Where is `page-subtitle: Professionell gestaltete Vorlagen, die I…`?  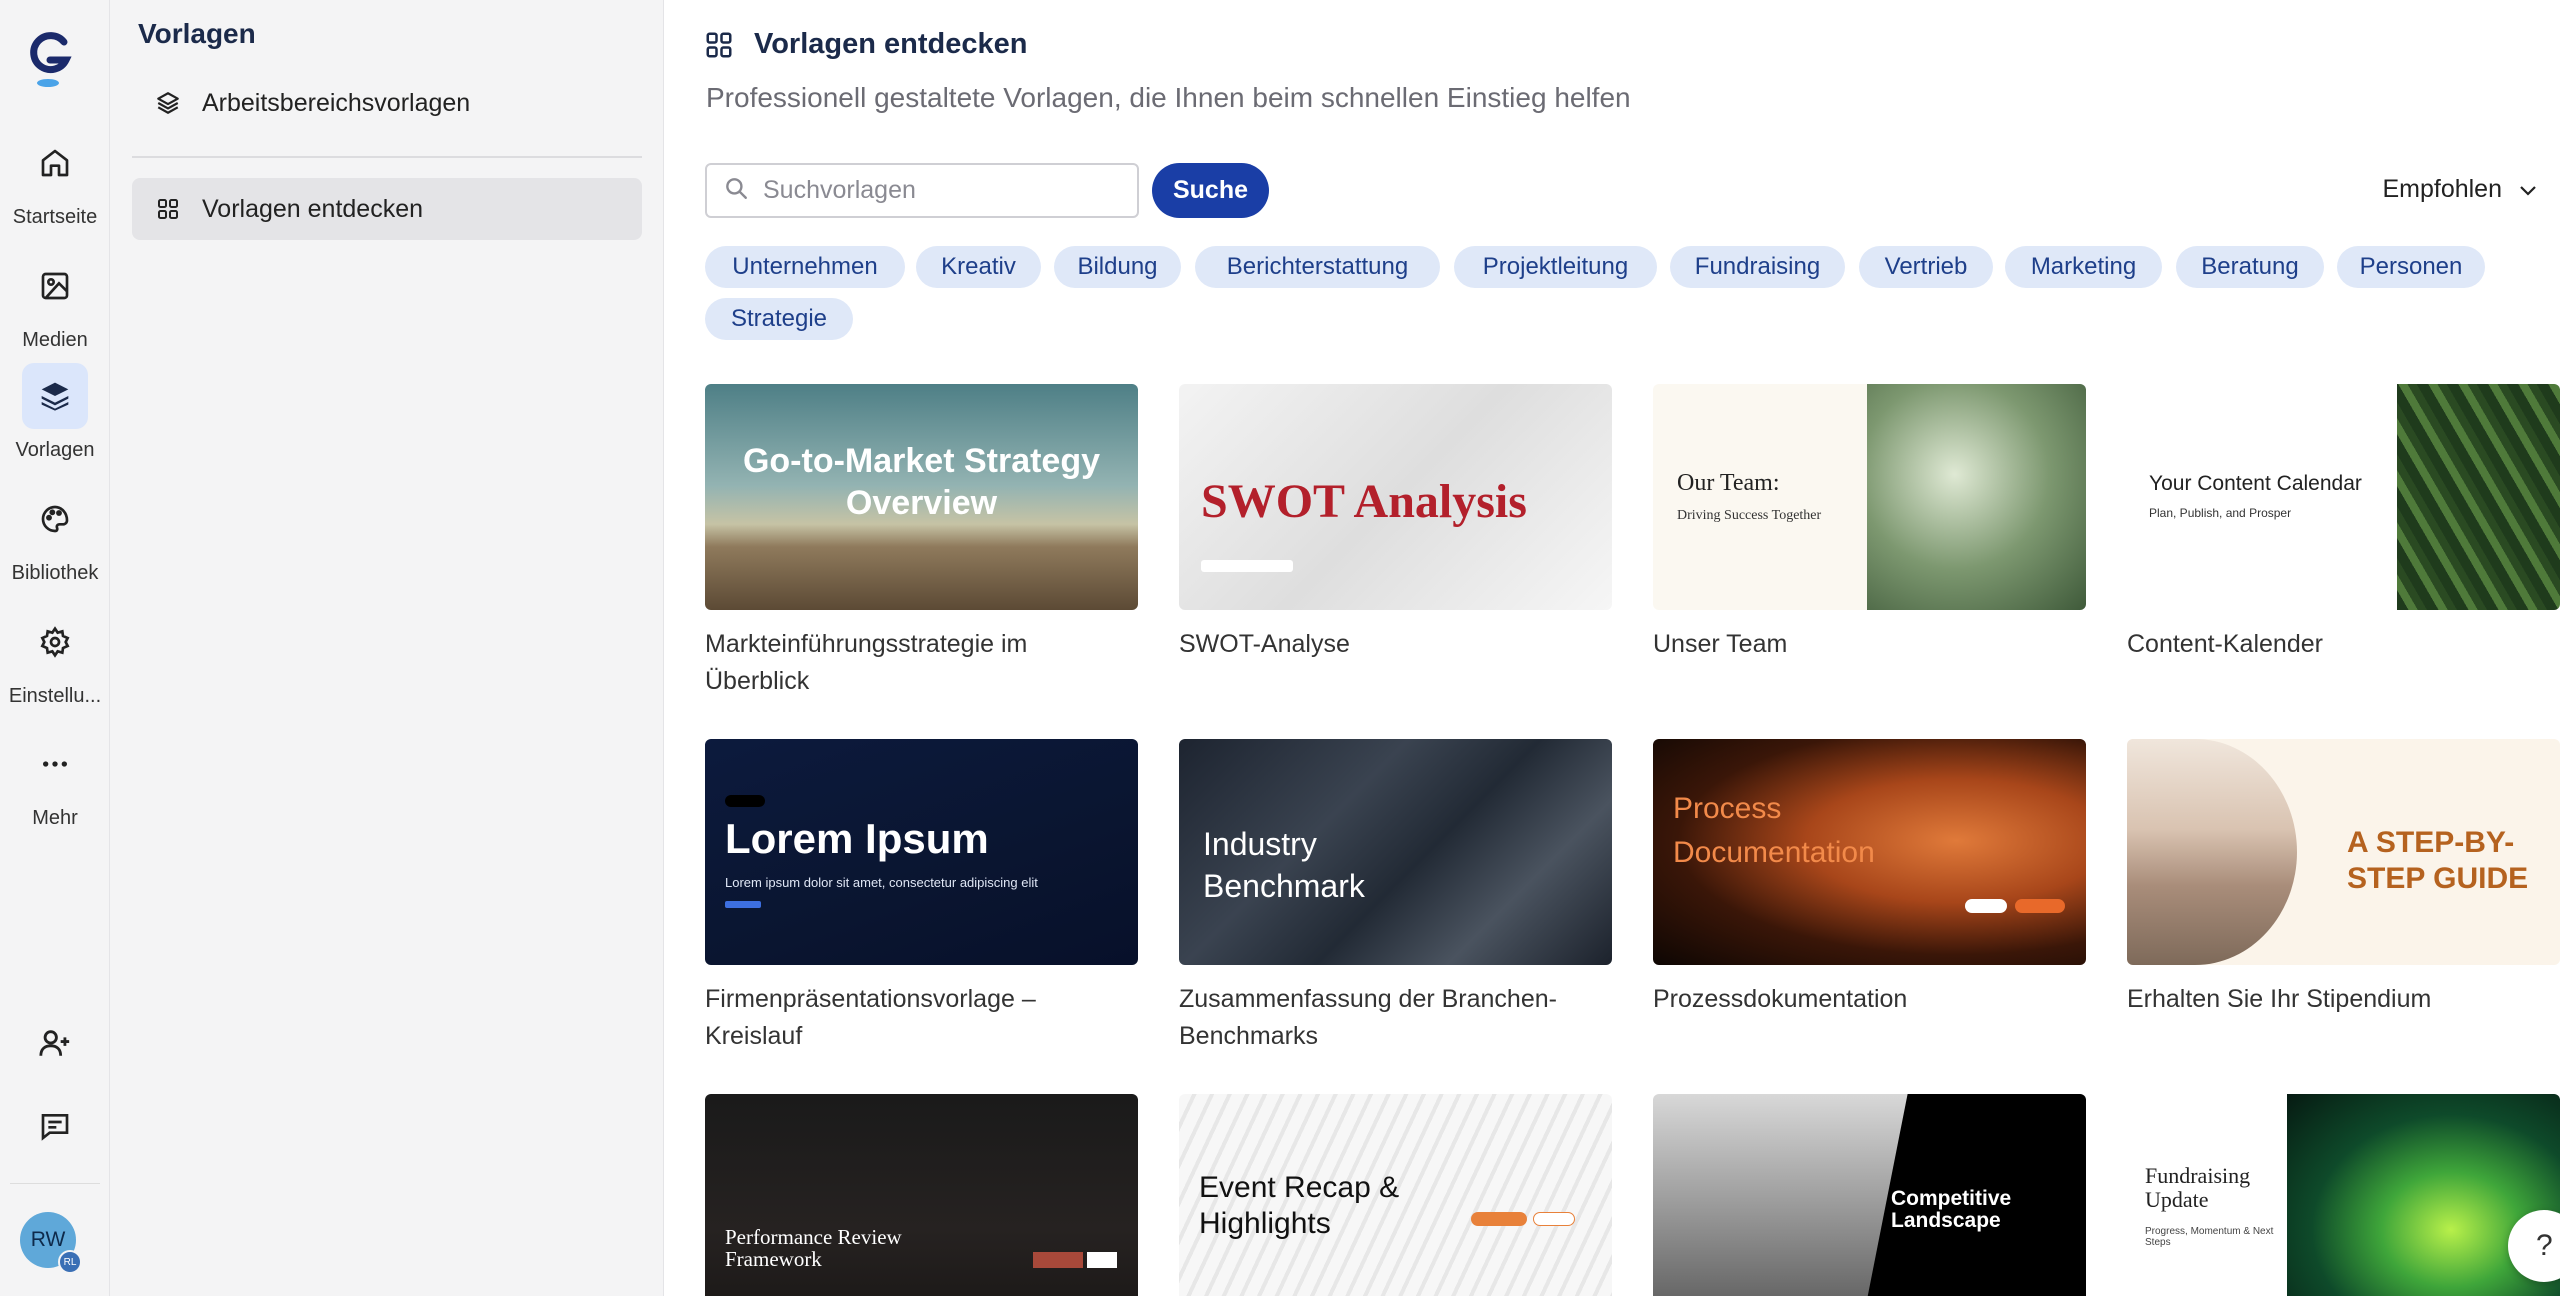 page-subtitle: Professionell gestaltete Vorlagen, die I… is located at coordinates (1168, 97).